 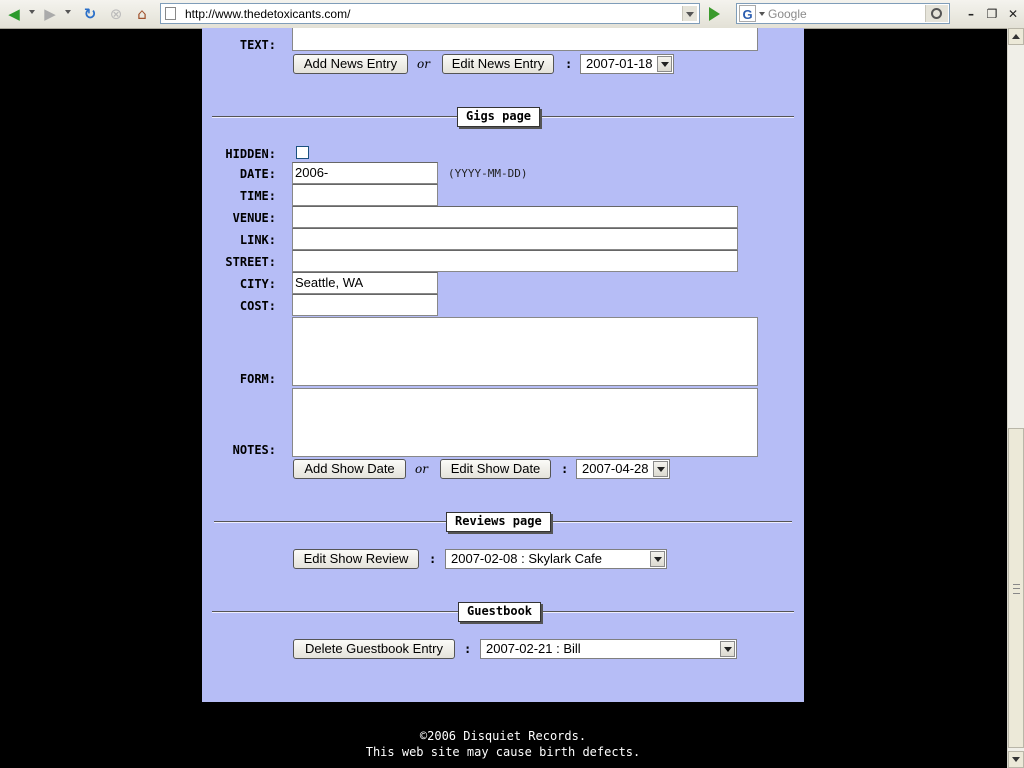 What do you see at coordinates (14, 14) in the screenshot?
I see `back-icon: ◀` at bounding box center [14, 14].